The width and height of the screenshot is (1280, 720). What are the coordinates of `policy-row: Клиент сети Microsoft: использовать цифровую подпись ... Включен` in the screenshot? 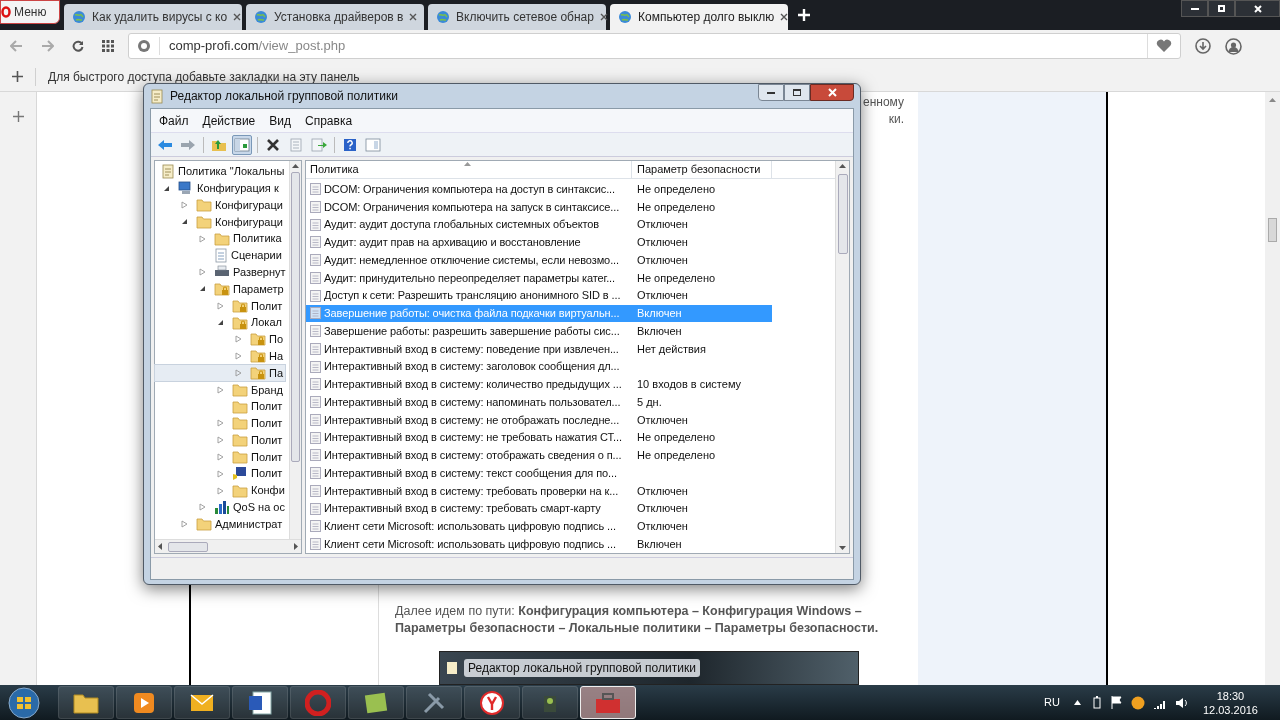 It's located at (539, 544).